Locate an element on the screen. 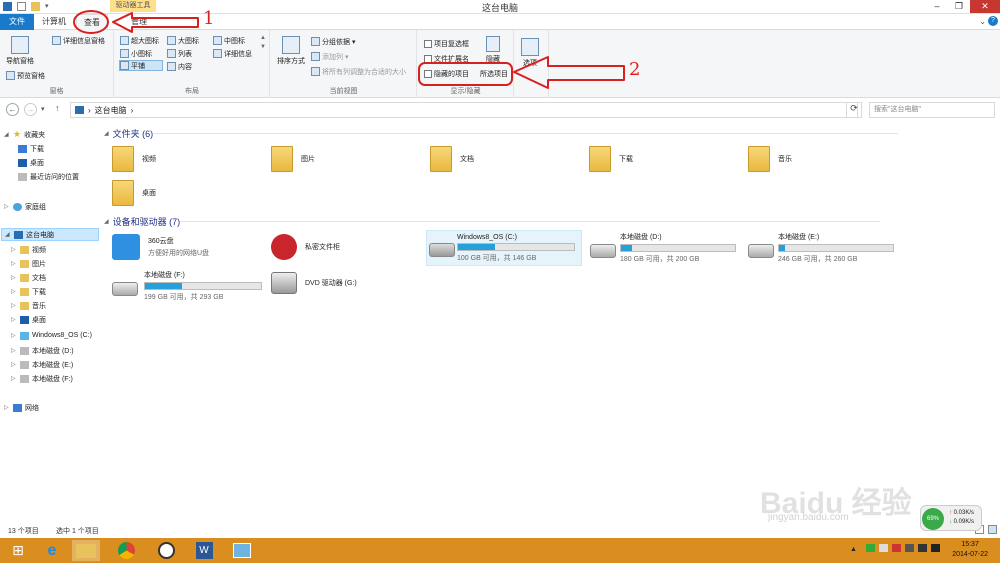 Image resolution: width=1000 pixels, height=563 pixels. ribbon-collapse-icon: ⌄ is located at coordinates (982, 21).